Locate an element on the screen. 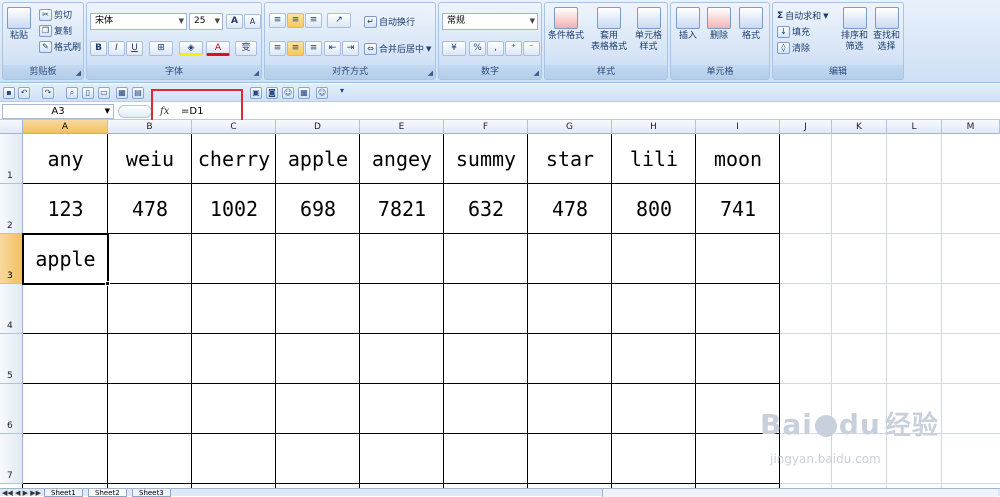  fill-color-button: ◈ is located at coordinates (191, 48).